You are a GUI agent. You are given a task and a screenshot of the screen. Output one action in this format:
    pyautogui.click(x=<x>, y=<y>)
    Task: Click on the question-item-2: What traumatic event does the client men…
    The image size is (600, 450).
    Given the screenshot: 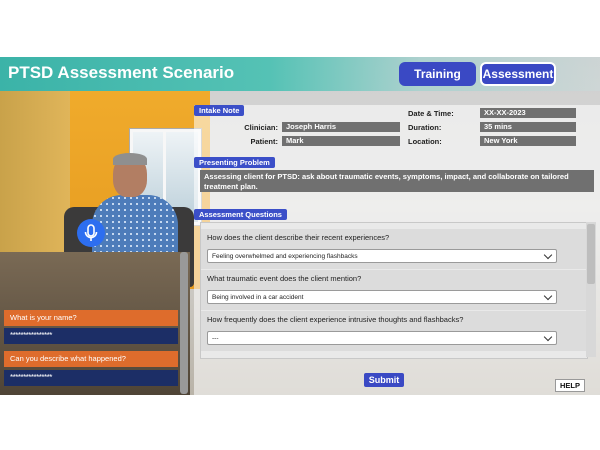 What is the action you would take?
    pyautogui.click(x=394, y=290)
    